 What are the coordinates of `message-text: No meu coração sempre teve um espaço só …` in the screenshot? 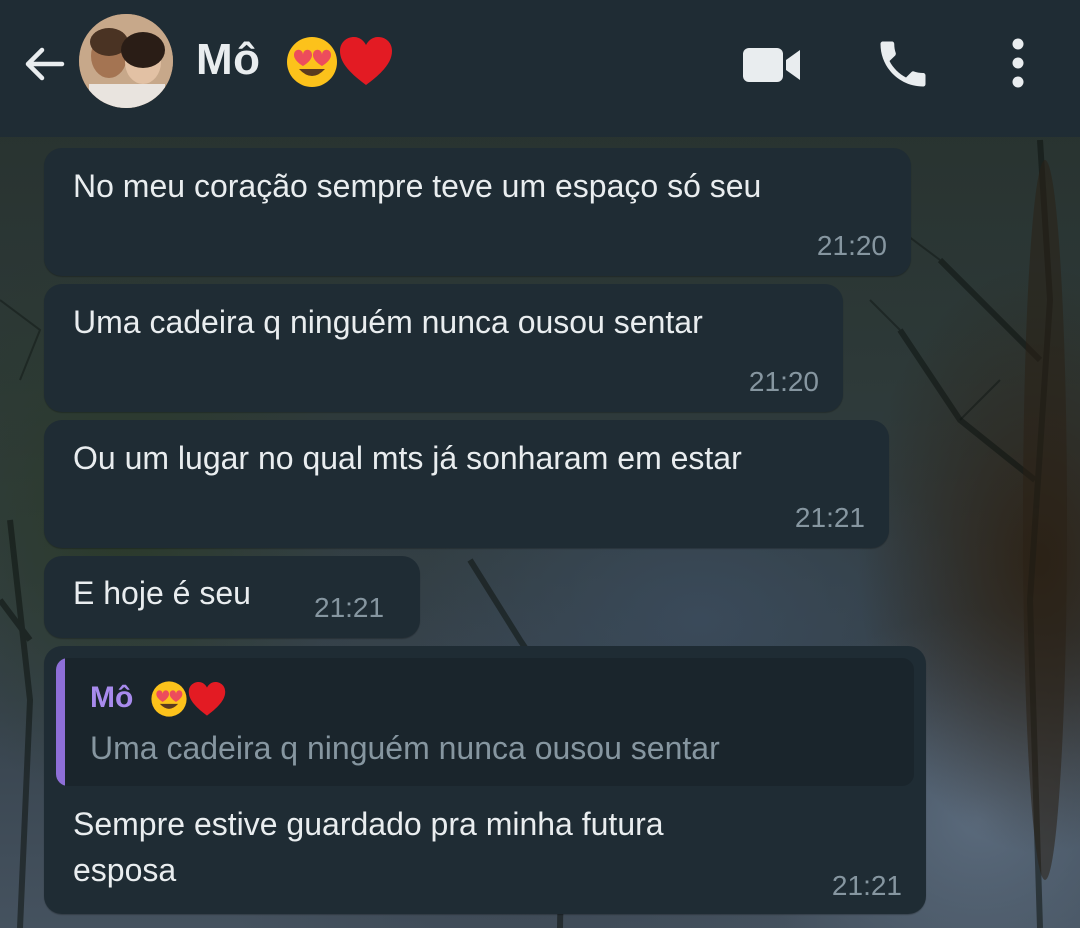 It's located at (417, 186).